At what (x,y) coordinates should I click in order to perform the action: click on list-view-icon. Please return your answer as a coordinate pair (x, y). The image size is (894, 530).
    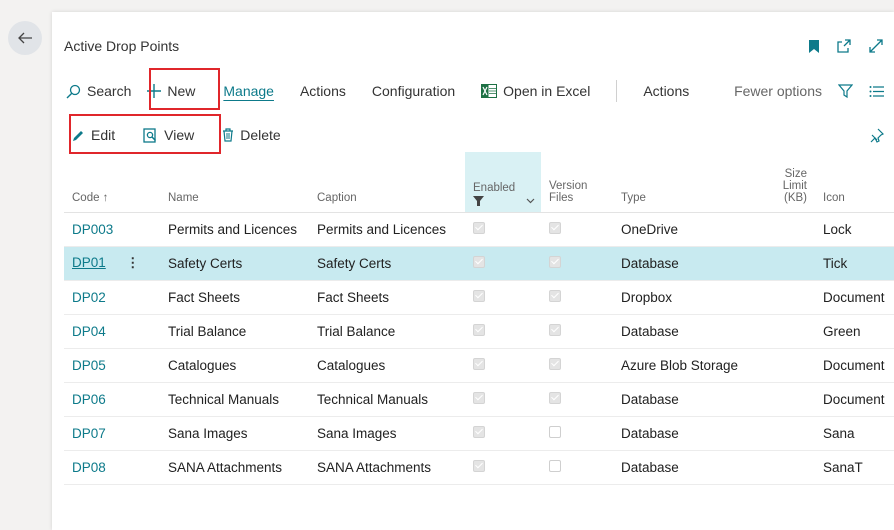
    Looking at the image, I should click on (876, 91).